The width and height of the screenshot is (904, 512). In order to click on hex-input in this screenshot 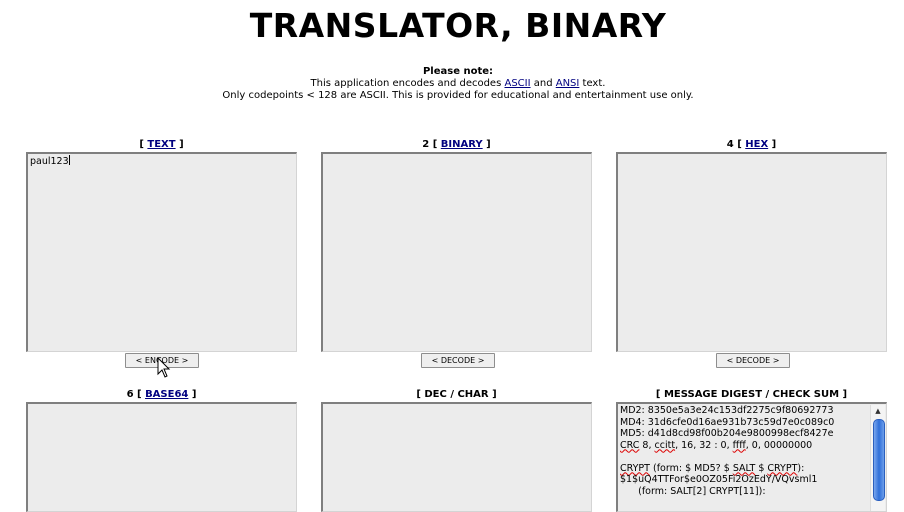, I will do `click(751, 252)`.